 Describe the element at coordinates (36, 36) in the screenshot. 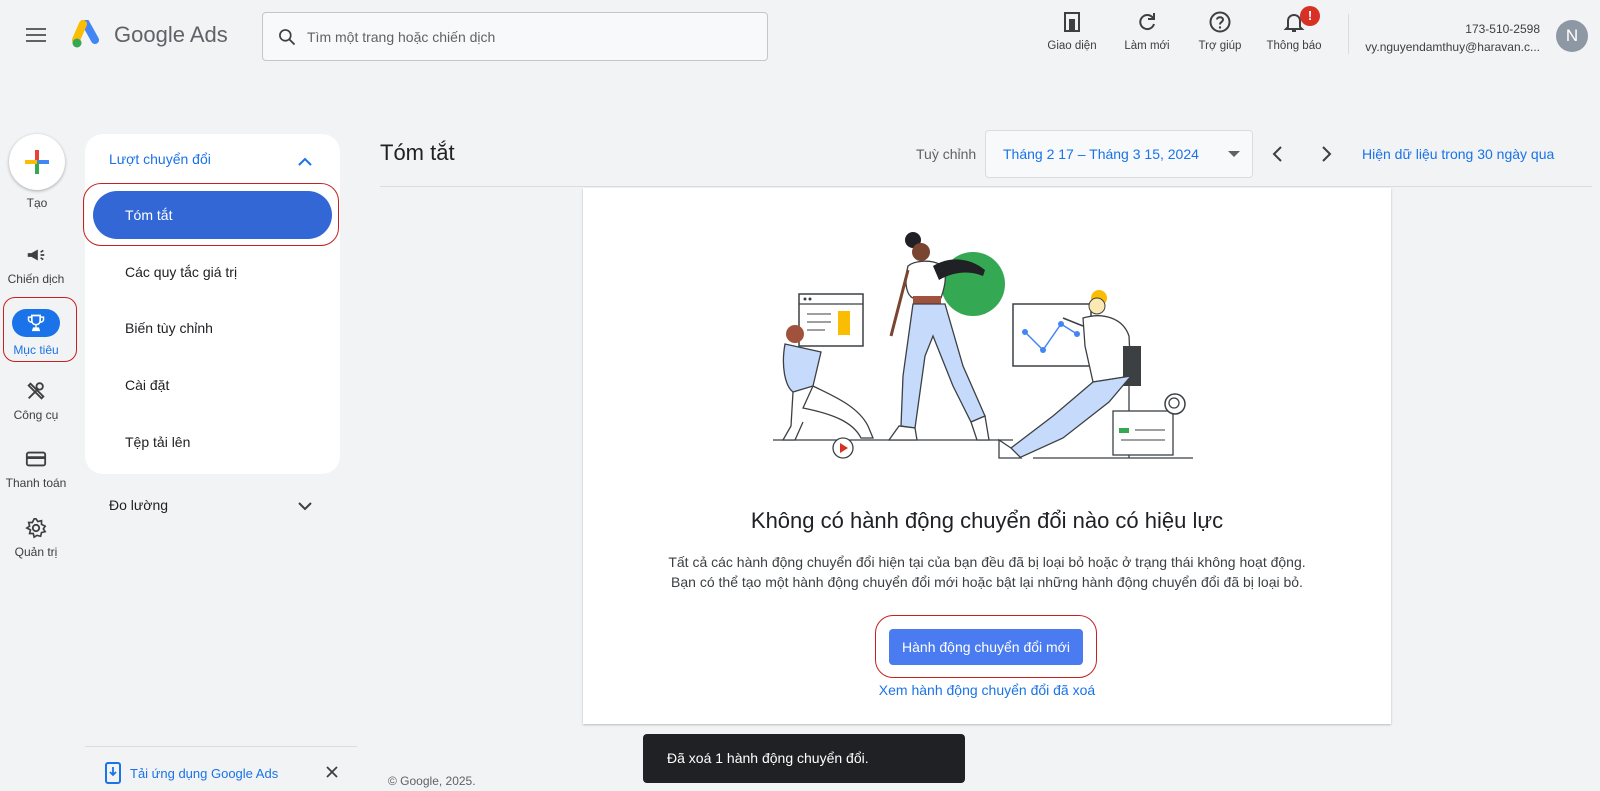

I see `main-menu-icon` at that location.